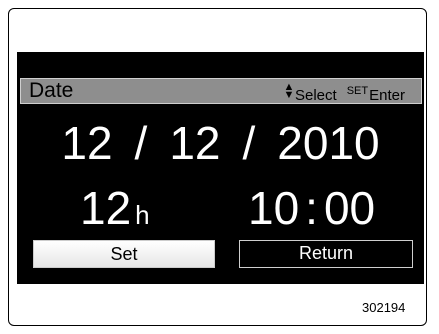 The height and width of the screenshot is (334, 439). I want to click on date-display: 12 / 12 / 2010, so click(220, 143).